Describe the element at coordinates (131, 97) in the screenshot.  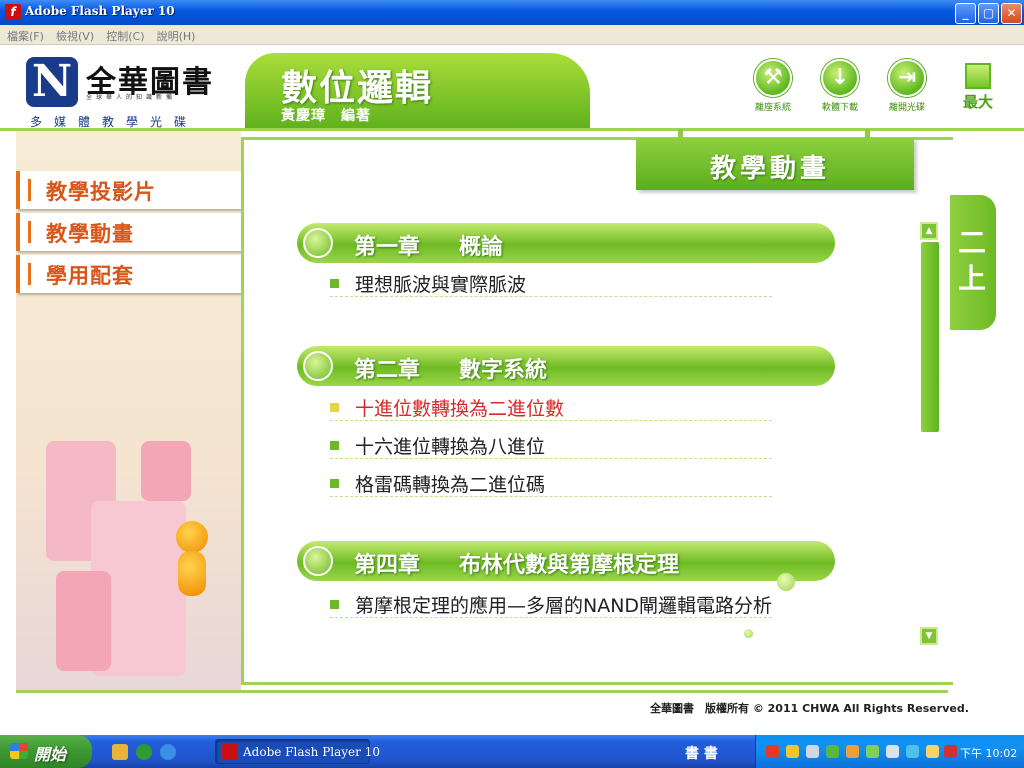
I see `logo-subline: 全球華人的知識新備` at that location.